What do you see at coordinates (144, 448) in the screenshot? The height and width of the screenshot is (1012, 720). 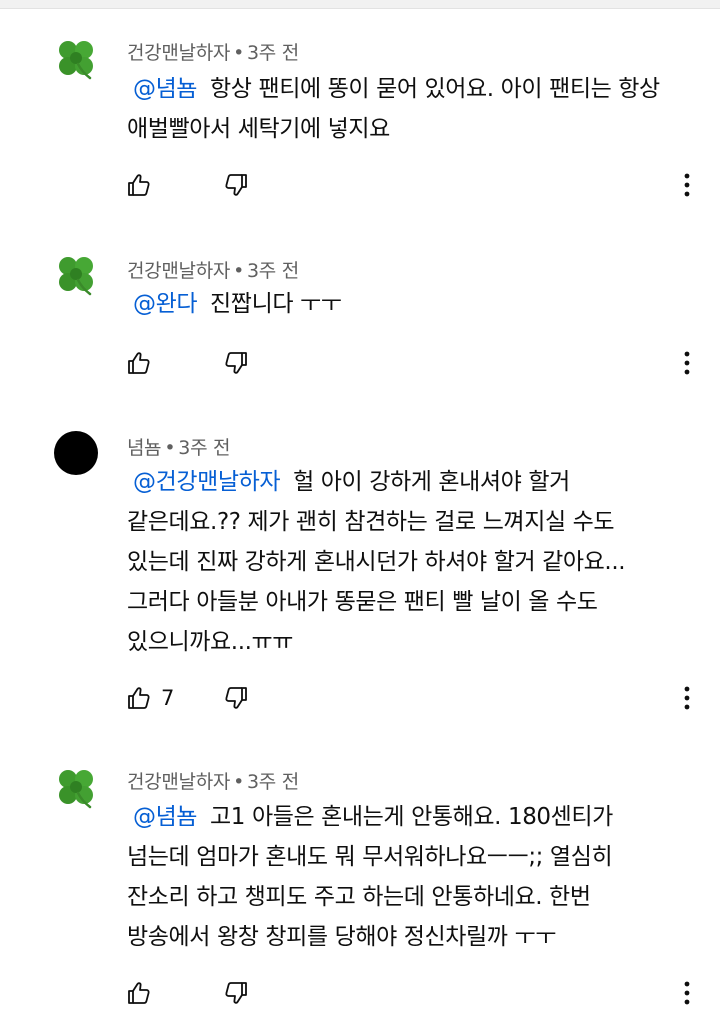 I see `author-name: 념뇸` at bounding box center [144, 448].